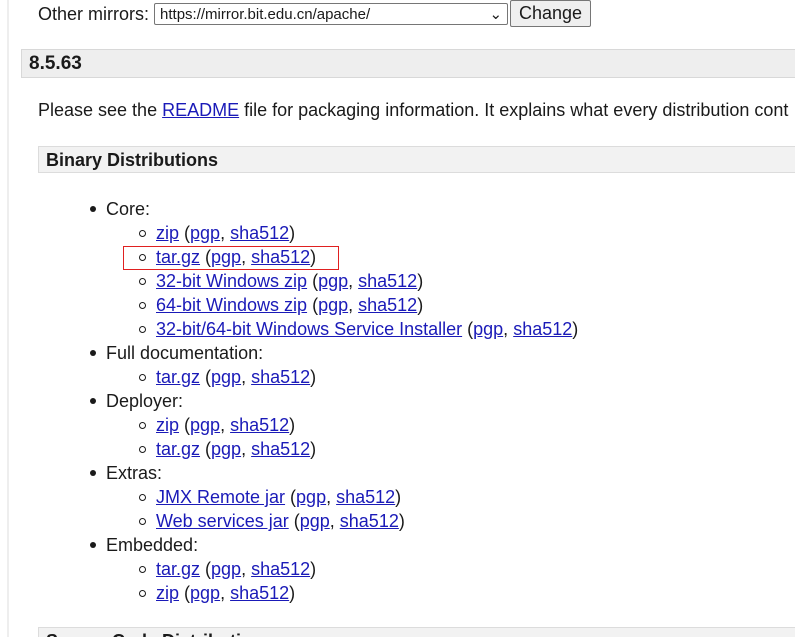 Image resolution: width=795 pixels, height=637 pixels. Describe the element at coordinates (134, 473) in the screenshot. I see `group-label: Extras:` at that location.